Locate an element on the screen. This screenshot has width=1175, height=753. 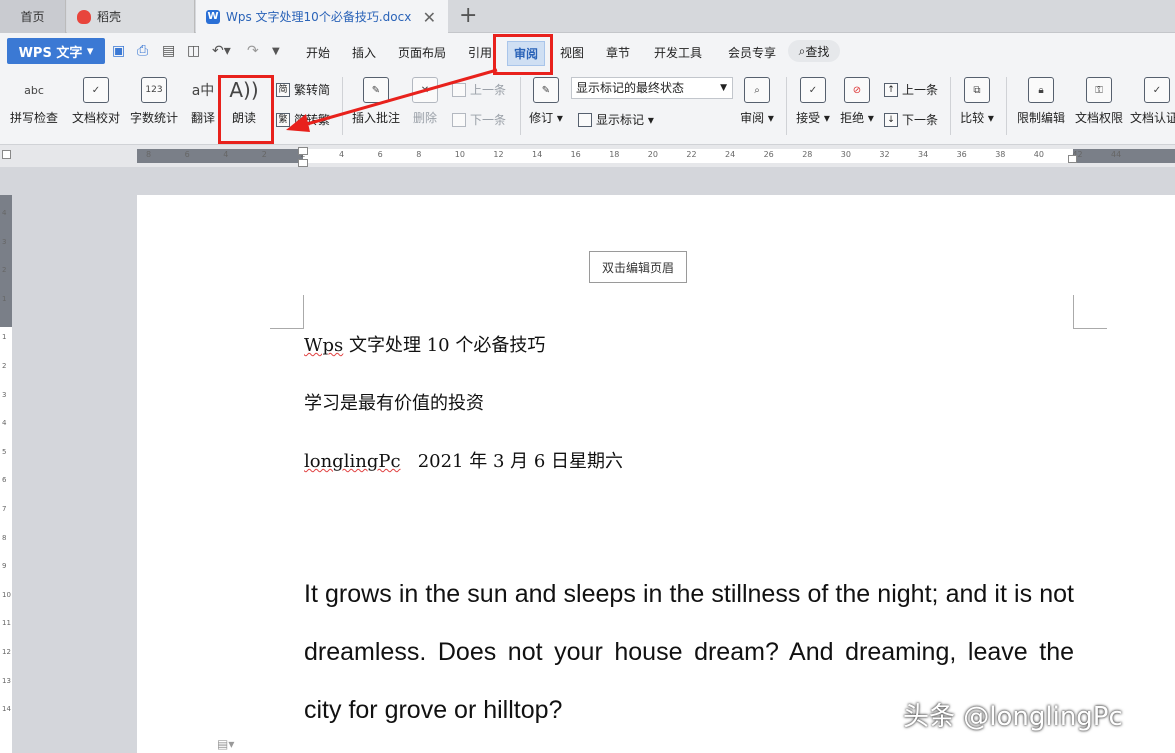
ruler-tick-label: 18 is located at coordinates (614, 154).